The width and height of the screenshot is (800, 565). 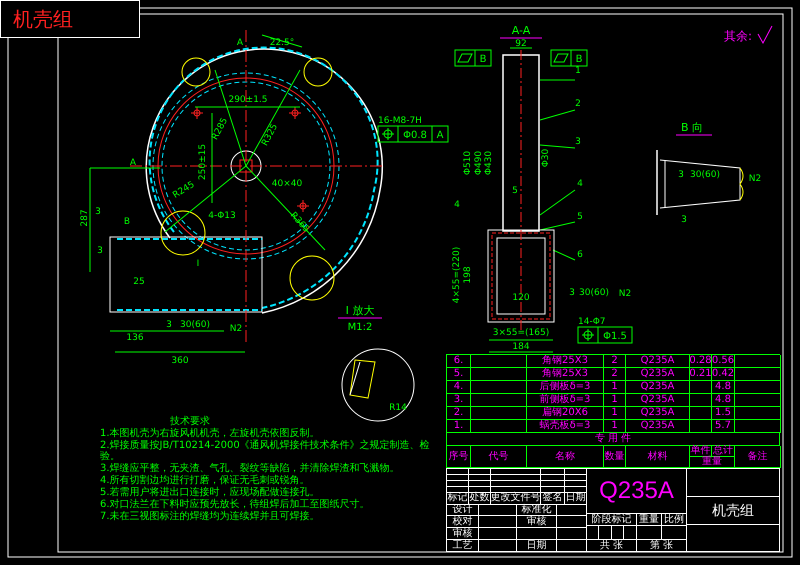 What do you see at coordinates (565, 361) in the screenshot?
I see `table-cell: 角钢25X3` at bounding box center [565, 361].